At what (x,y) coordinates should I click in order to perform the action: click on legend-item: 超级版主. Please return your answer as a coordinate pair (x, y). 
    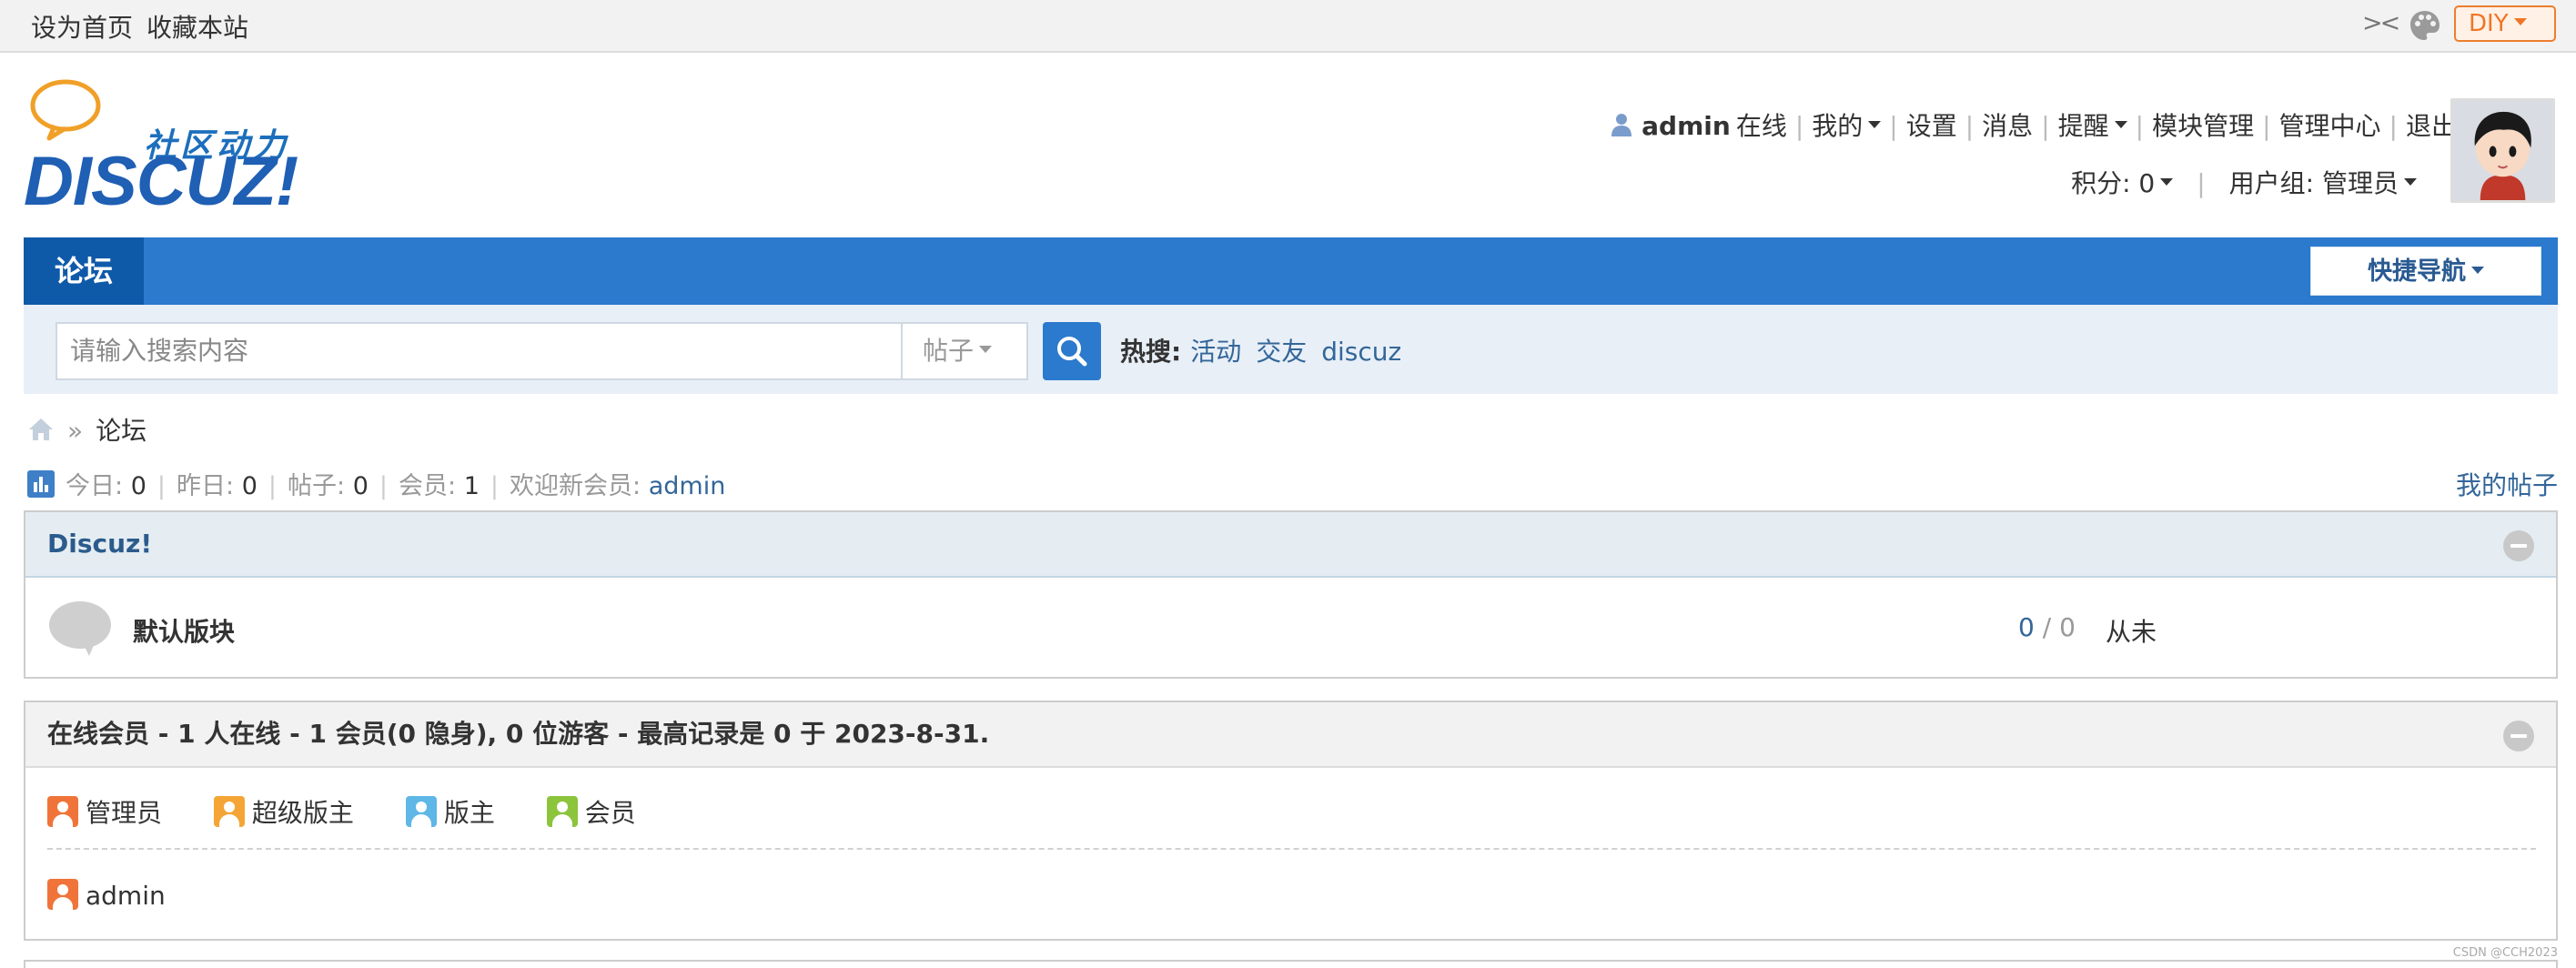
    Looking at the image, I should click on (283, 811).